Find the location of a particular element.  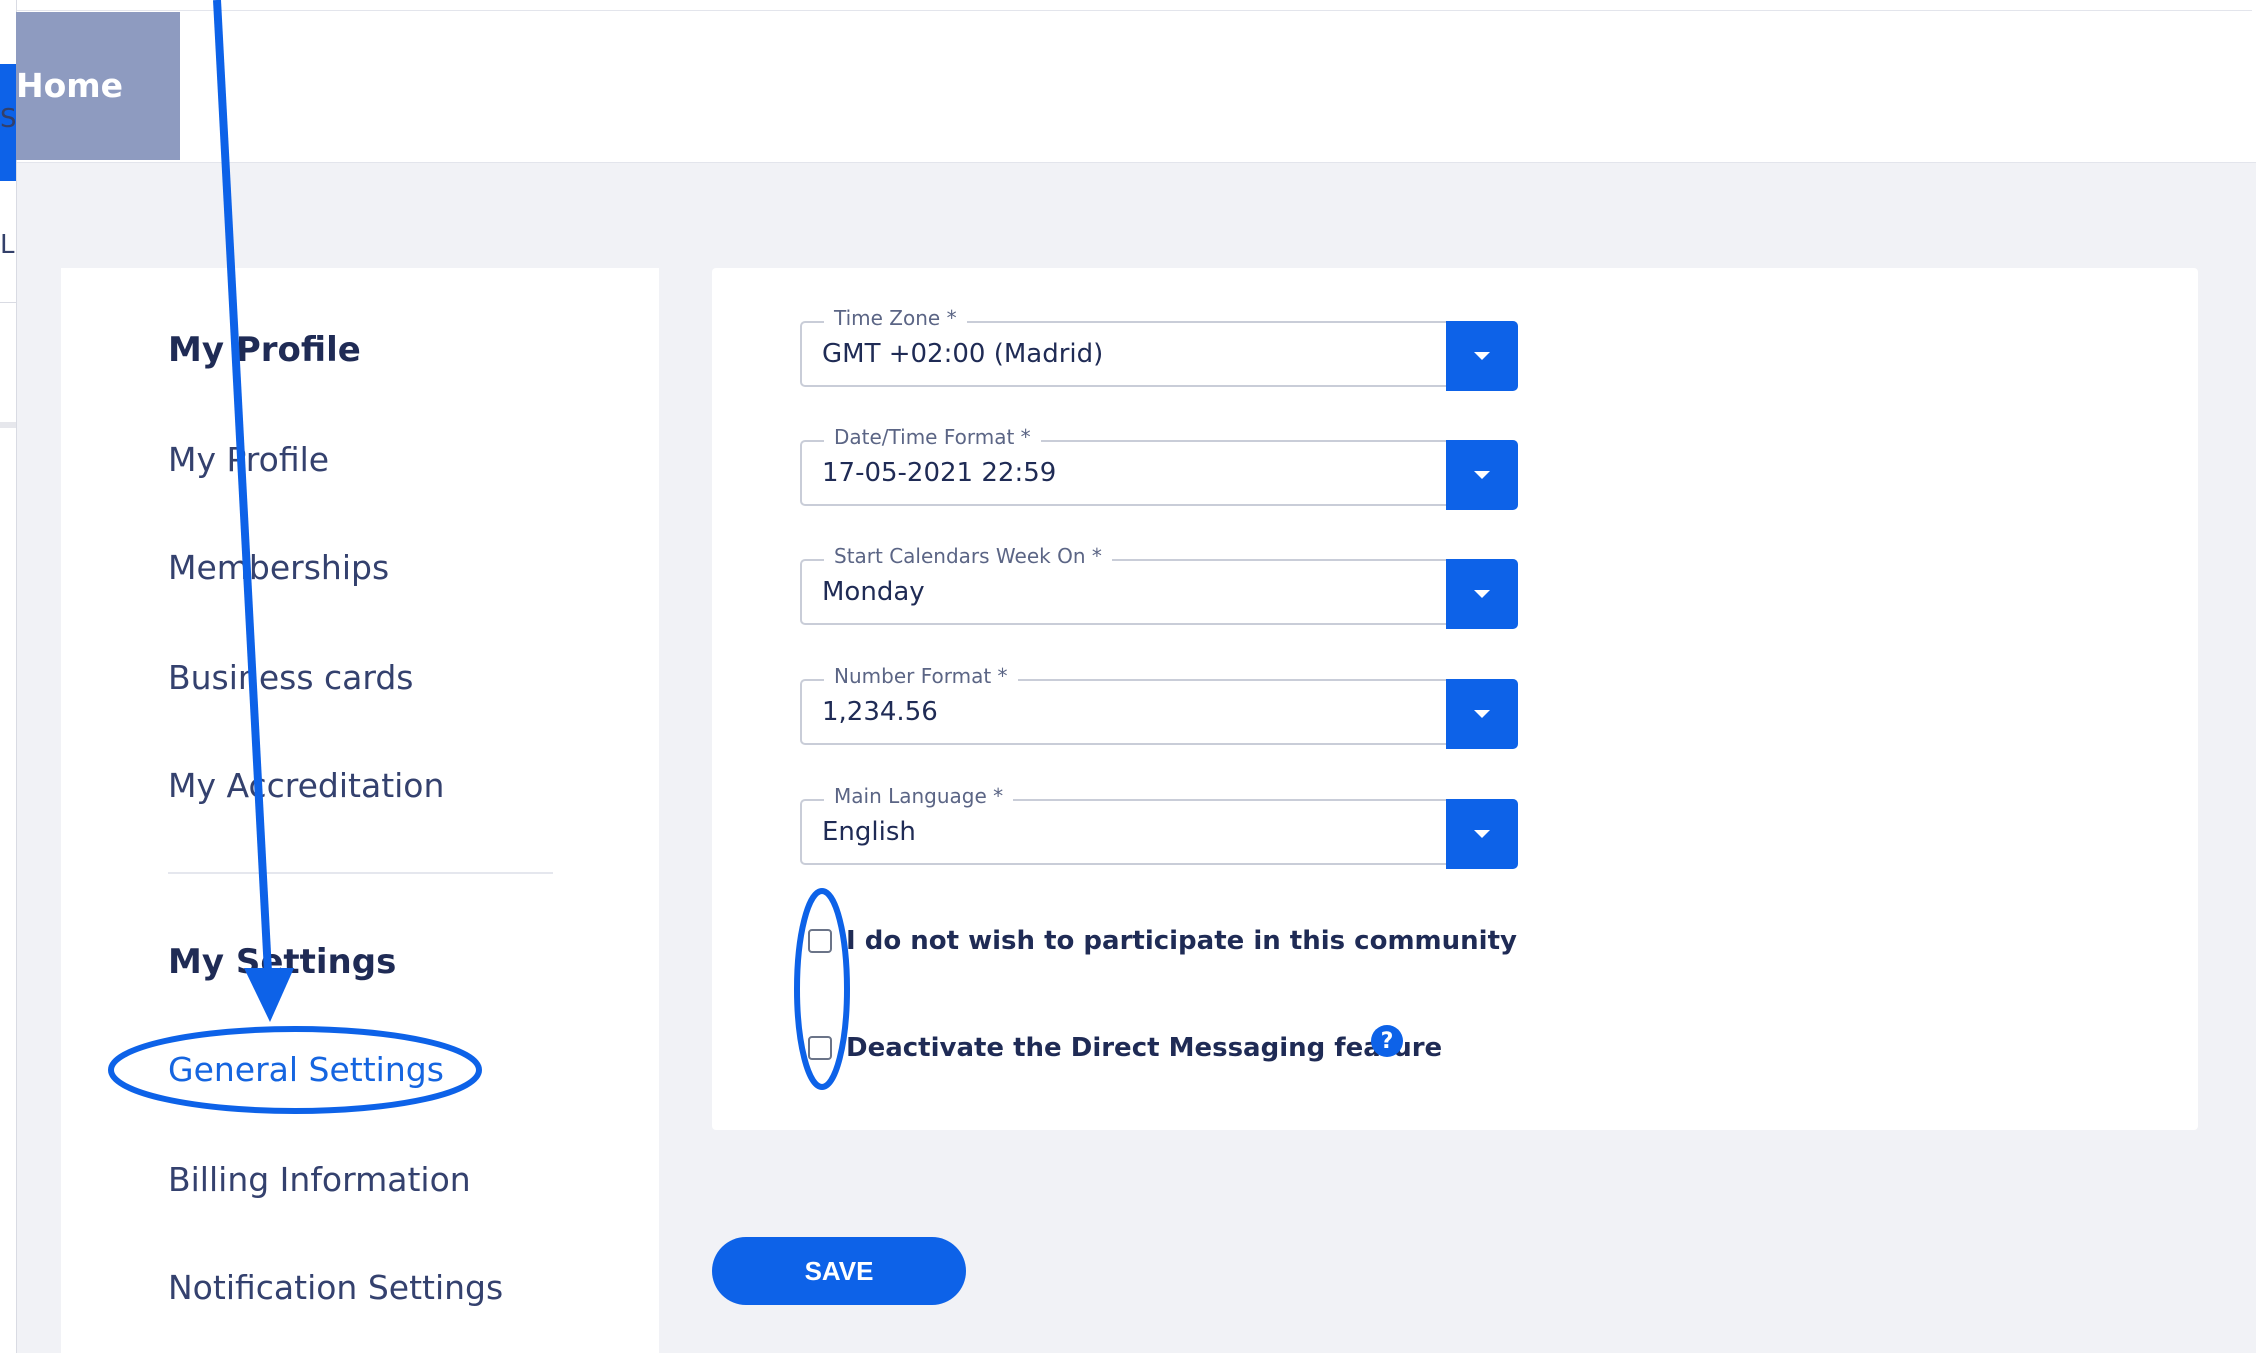

time-zone-select: Time Zone * GMT +02:00 (Madrid) is located at coordinates (1159, 348).